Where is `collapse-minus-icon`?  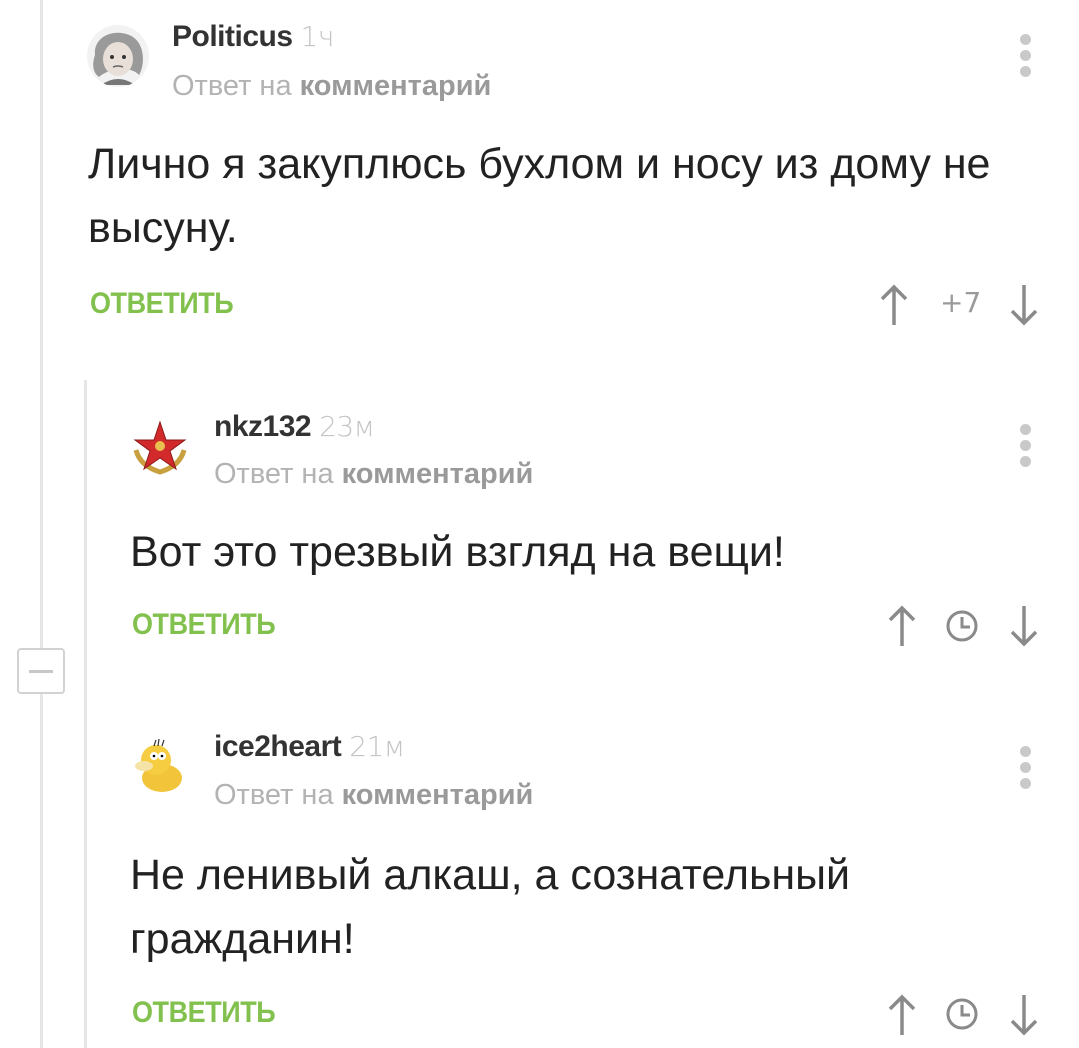
collapse-minus-icon is located at coordinates (41, 671).